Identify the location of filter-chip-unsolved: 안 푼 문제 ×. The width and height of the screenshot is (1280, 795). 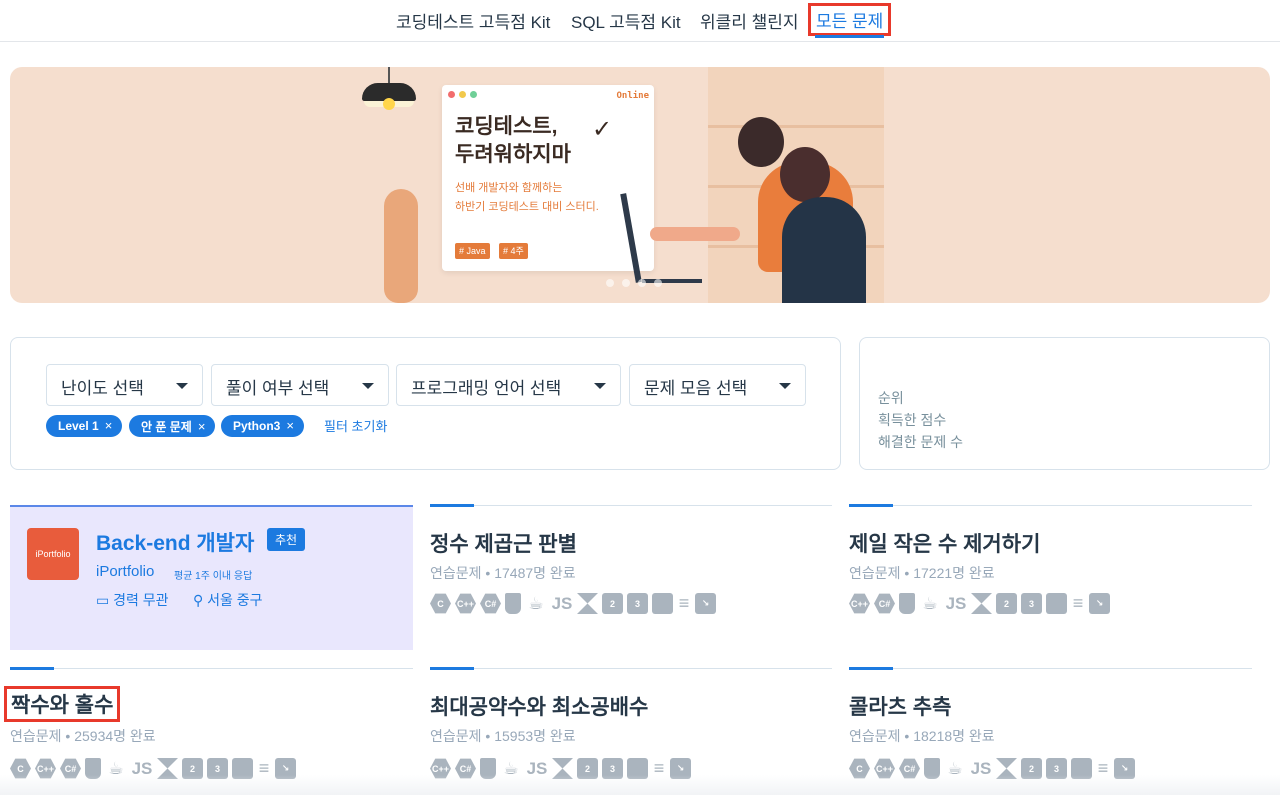
(172, 426).